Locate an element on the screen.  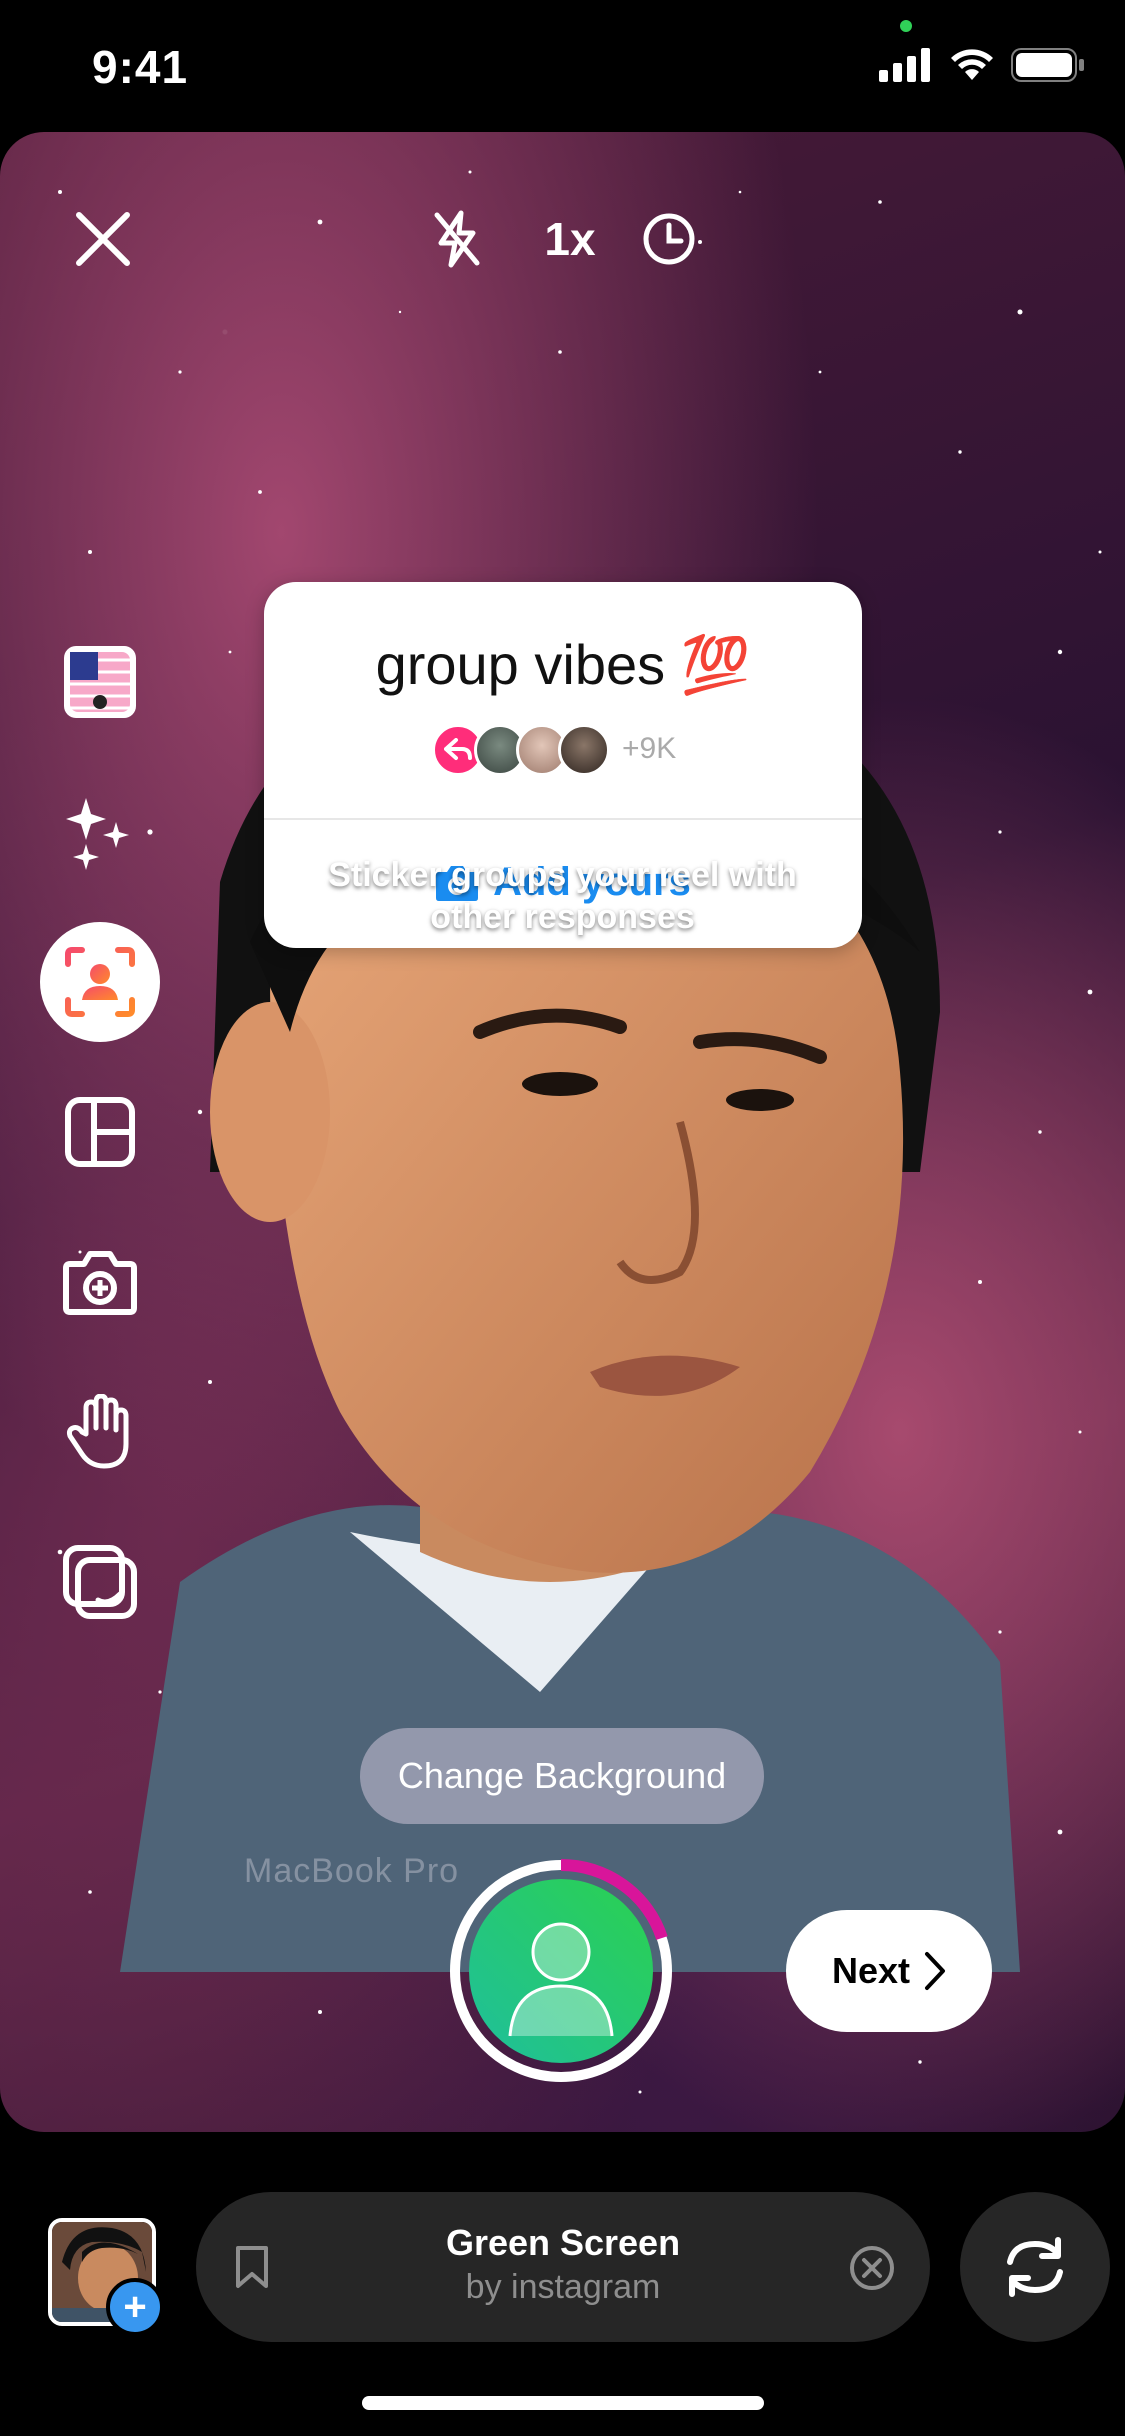
background-text: MacBook Pro is located at coordinates (352, 1871).